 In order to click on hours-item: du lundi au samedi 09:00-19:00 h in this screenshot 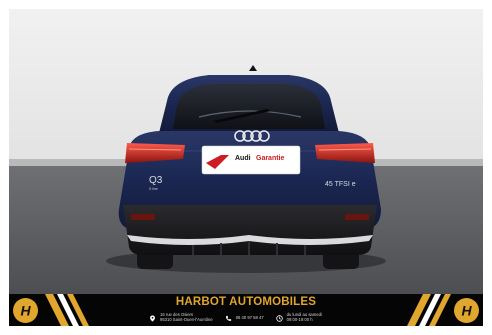, I will do `click(298, 317)`.